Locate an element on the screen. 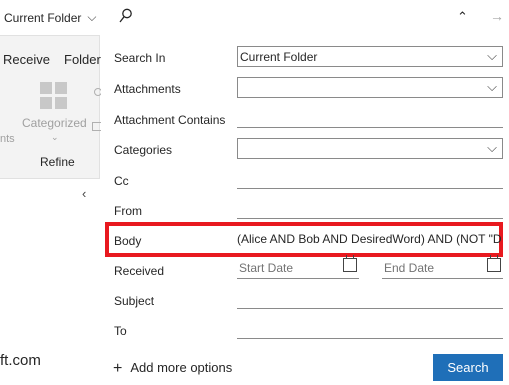  chevron-down-icon: ⌄ is located at coordinates (55, 137).